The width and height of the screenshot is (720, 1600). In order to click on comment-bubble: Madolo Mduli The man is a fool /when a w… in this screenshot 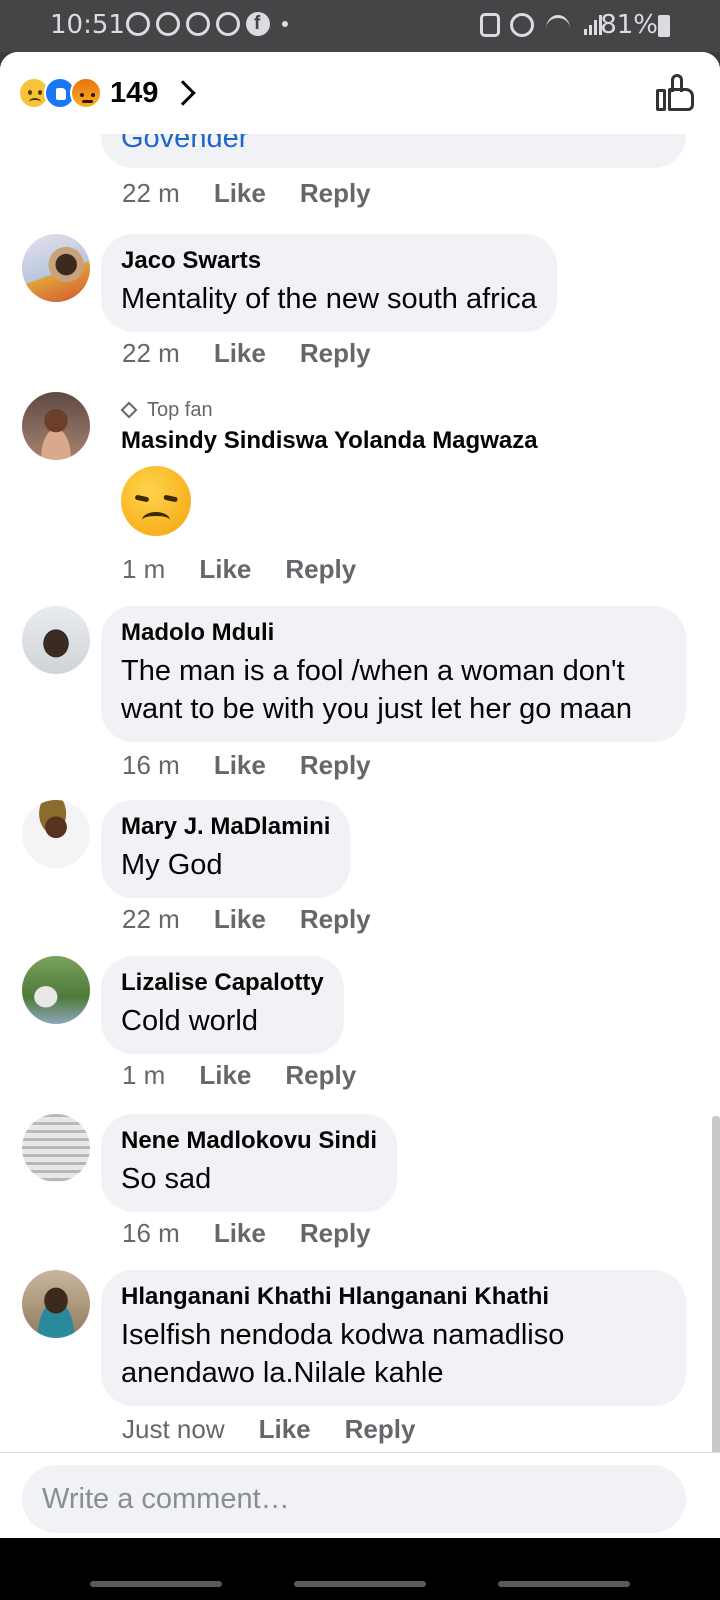, I will do `click(393, 674)`.